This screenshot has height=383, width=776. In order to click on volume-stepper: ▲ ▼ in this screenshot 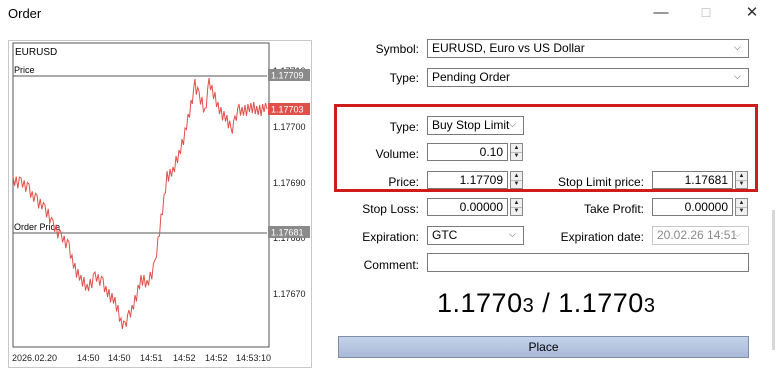, I will do `click(516, 152)`.